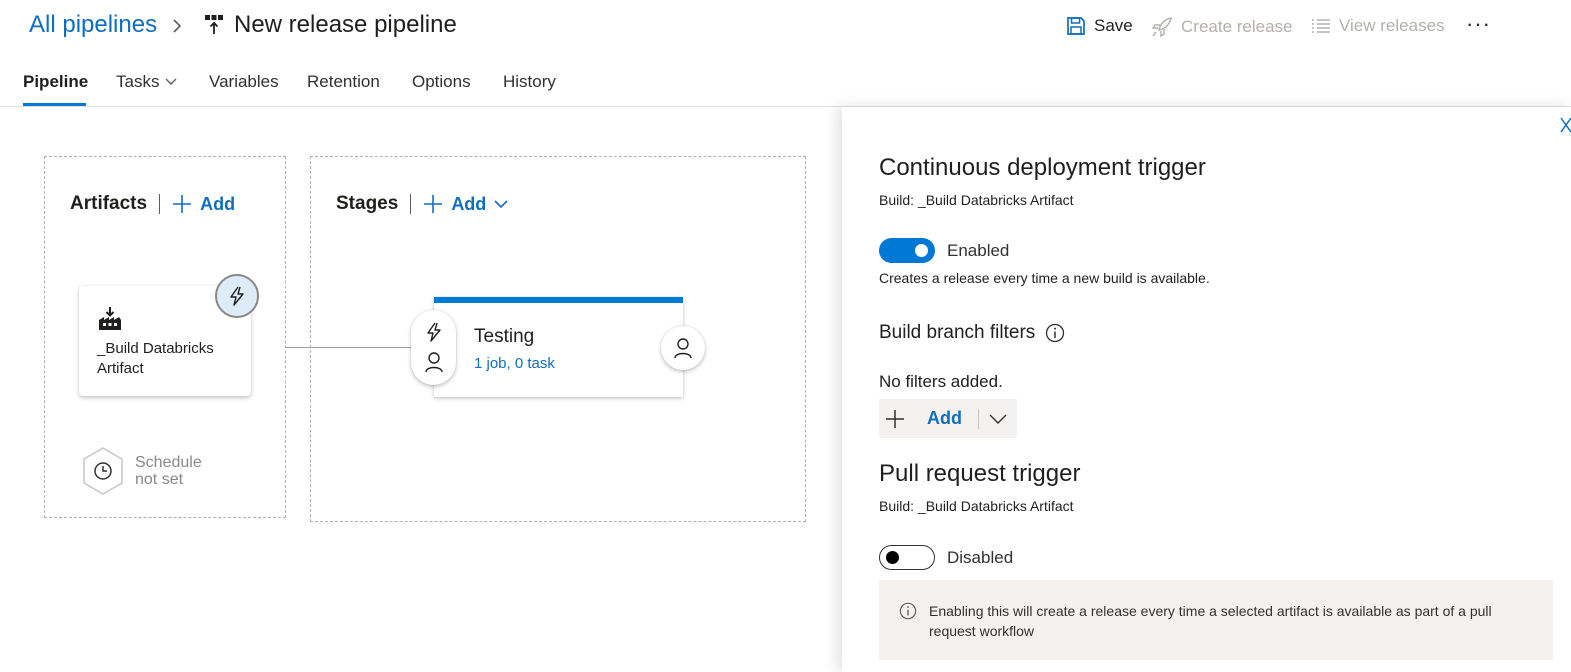  Describe the element at coordinates (218, 203) in the screenshot. I see `add-artifact-label: Add` at that location.